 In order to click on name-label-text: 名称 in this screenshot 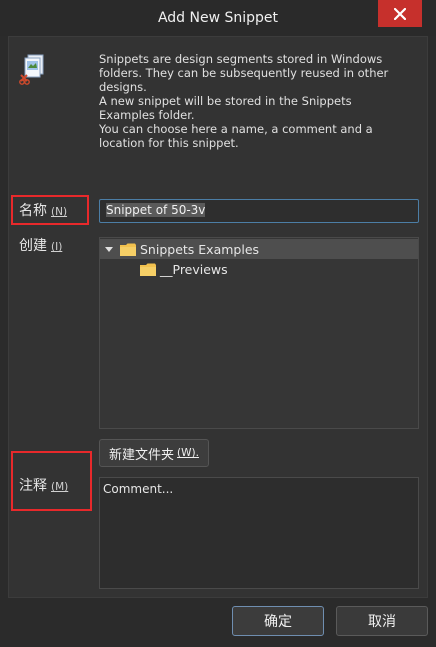, I will do `click(33, 211)`.